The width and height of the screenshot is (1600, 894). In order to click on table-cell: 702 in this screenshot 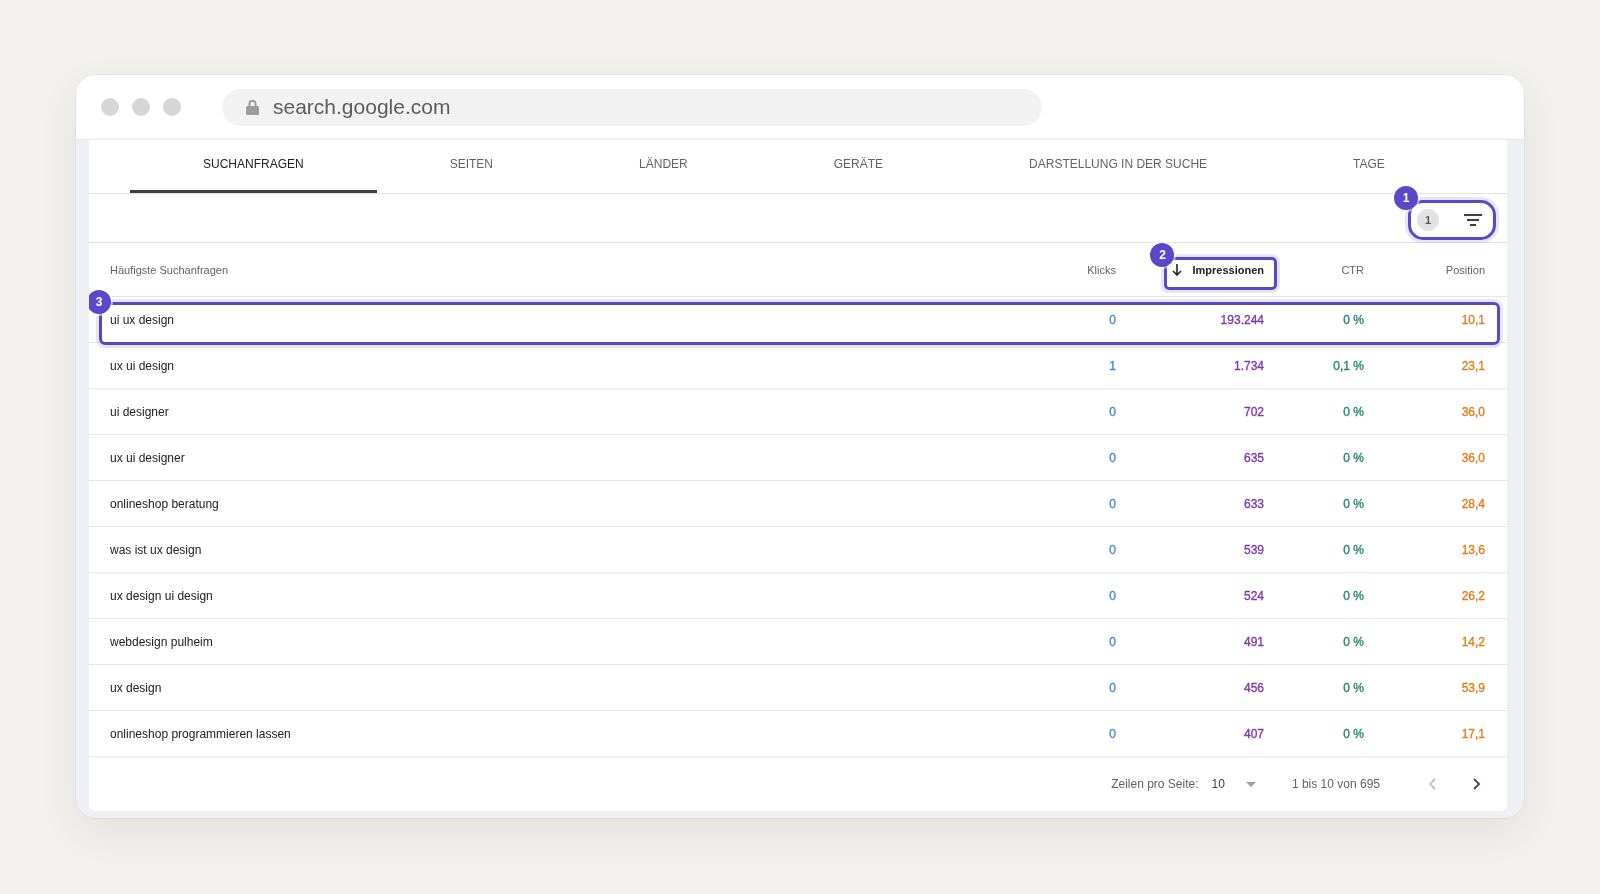, I will do `click(1253, 411)`.